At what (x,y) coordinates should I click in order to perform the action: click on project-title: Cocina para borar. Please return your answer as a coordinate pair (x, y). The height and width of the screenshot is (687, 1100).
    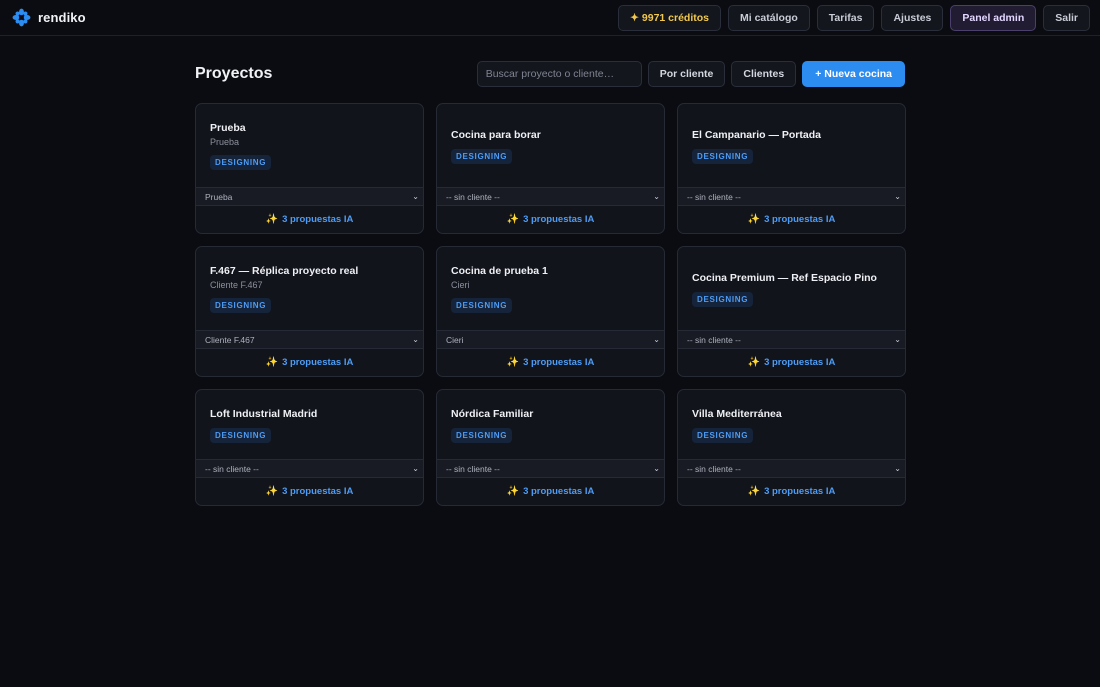
    Looking at the image, I should click on (496, 134).